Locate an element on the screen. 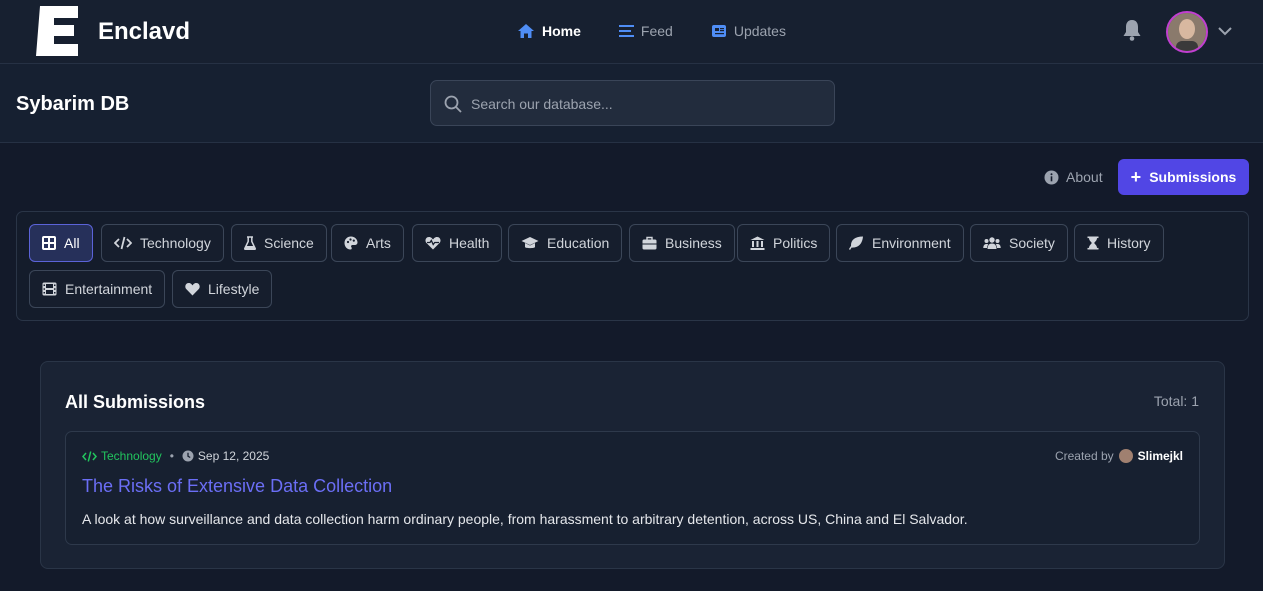 The width and height of the screenshot is (1263, 591). flask-icon is located at coordinates (250, 243).